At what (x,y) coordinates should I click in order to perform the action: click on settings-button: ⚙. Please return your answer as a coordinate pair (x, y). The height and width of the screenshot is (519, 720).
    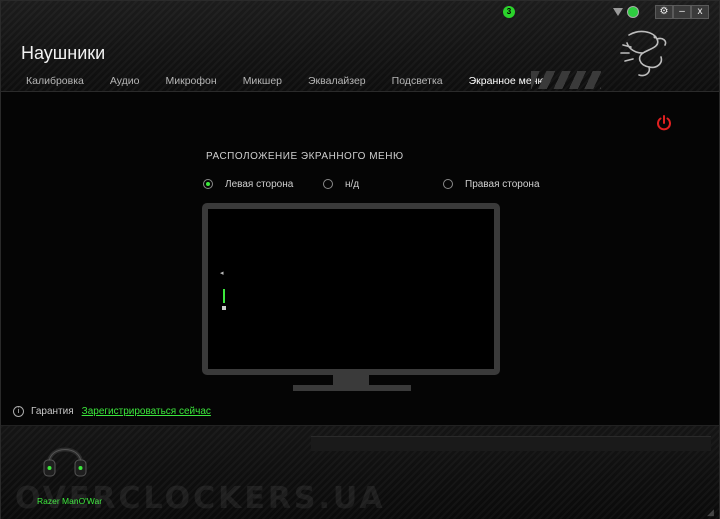
    Looking at the image, I should click on (664, 12).